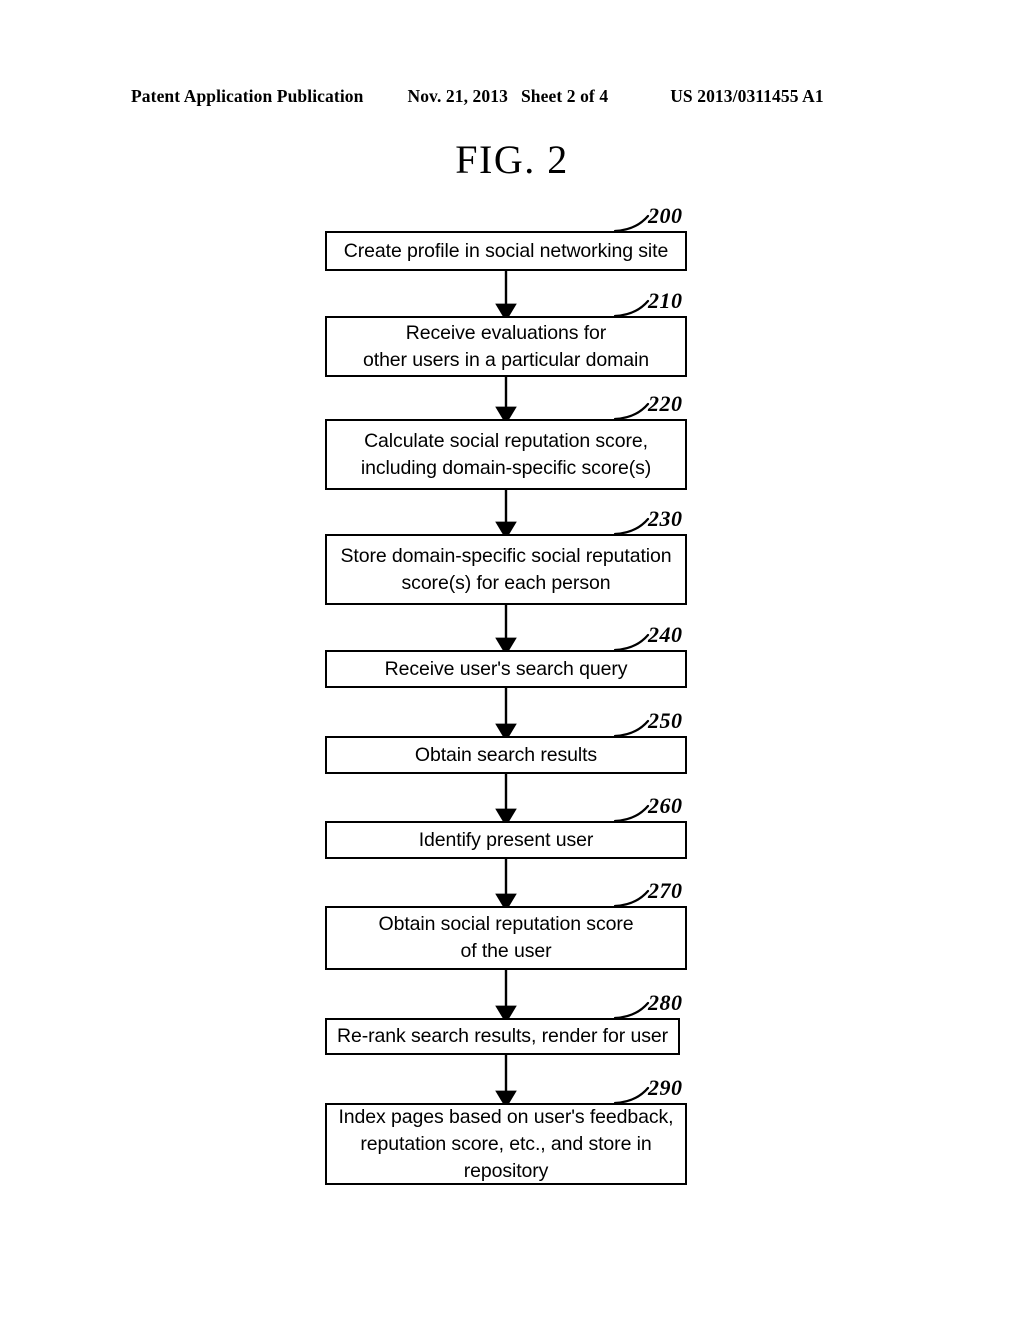 This screenshot has height=1320, width=1024. I want to click on flow-node-200-line-1: Create profile in social networking site, so click(506, 250).